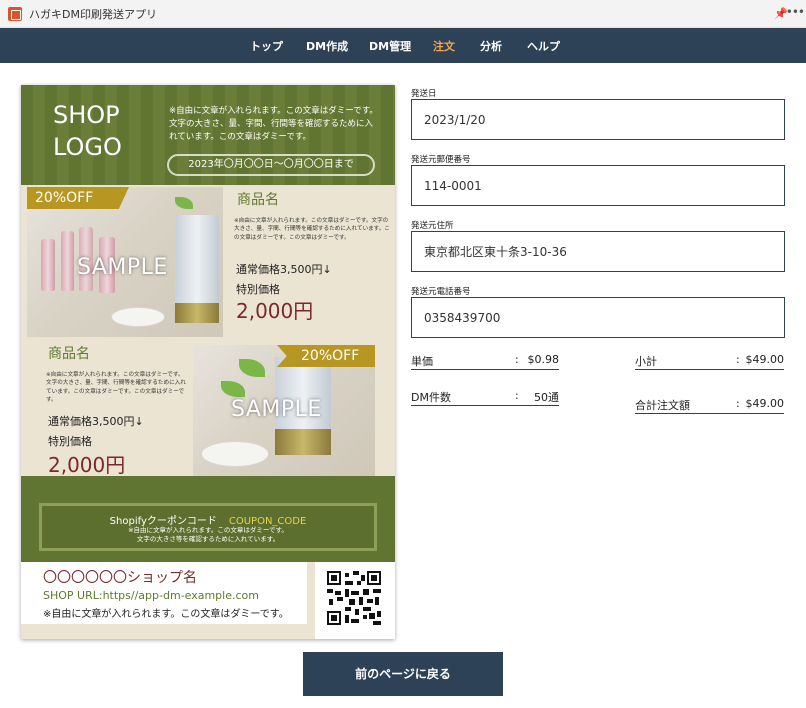 The height and width of the screenshot is (708, 806). What do you see at coordinates (284, 269) in the screenshot?
I see `regular-price-1: 通常価格3,500円↓` at bounding box center [284, 269].